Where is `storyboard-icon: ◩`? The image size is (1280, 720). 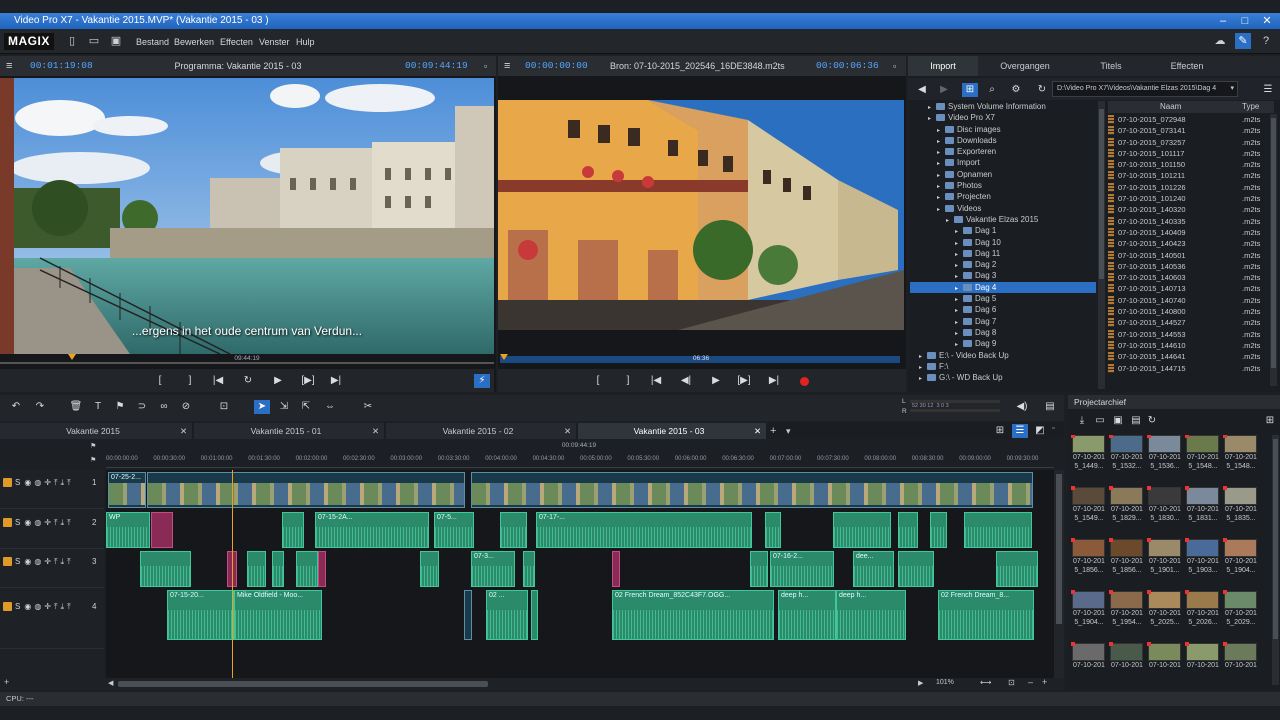 storyboard-icon: ◩ is located at coordinates (1040, 431).